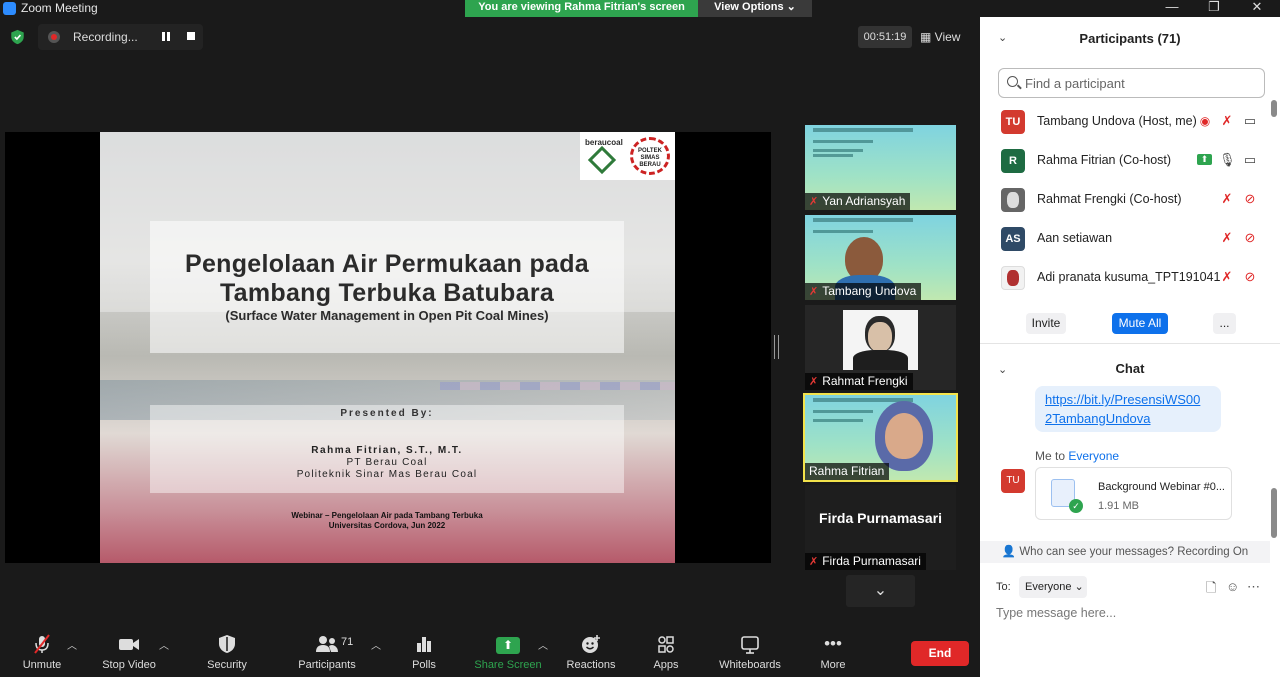 This screenshot has height=677, width=1280. What do you see at coordinates (940, 653) in the screenshot?
I see `end-meeting-button: End` at bounding box center [940, 653].